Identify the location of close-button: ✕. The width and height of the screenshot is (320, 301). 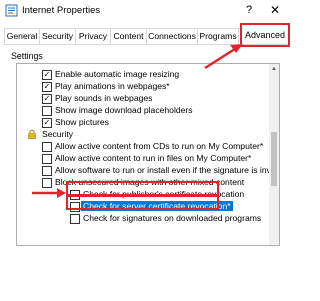
(275, 10).